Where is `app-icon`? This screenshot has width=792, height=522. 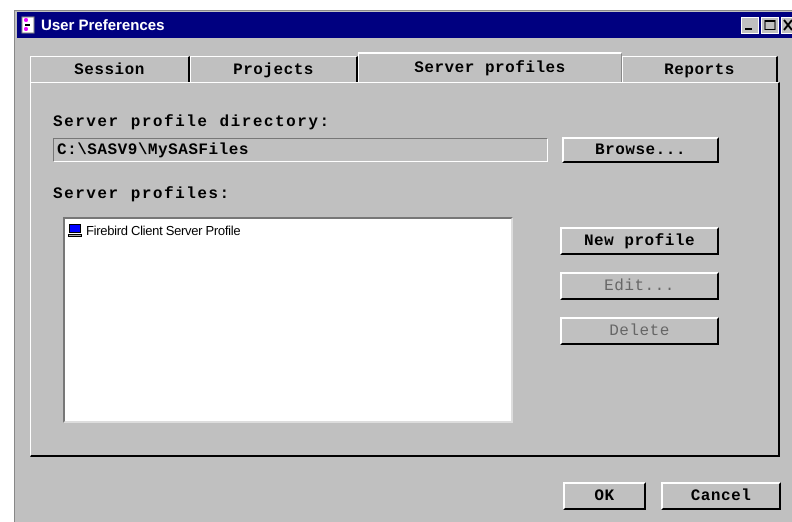 app-icon is located at coordinates (28, 25).